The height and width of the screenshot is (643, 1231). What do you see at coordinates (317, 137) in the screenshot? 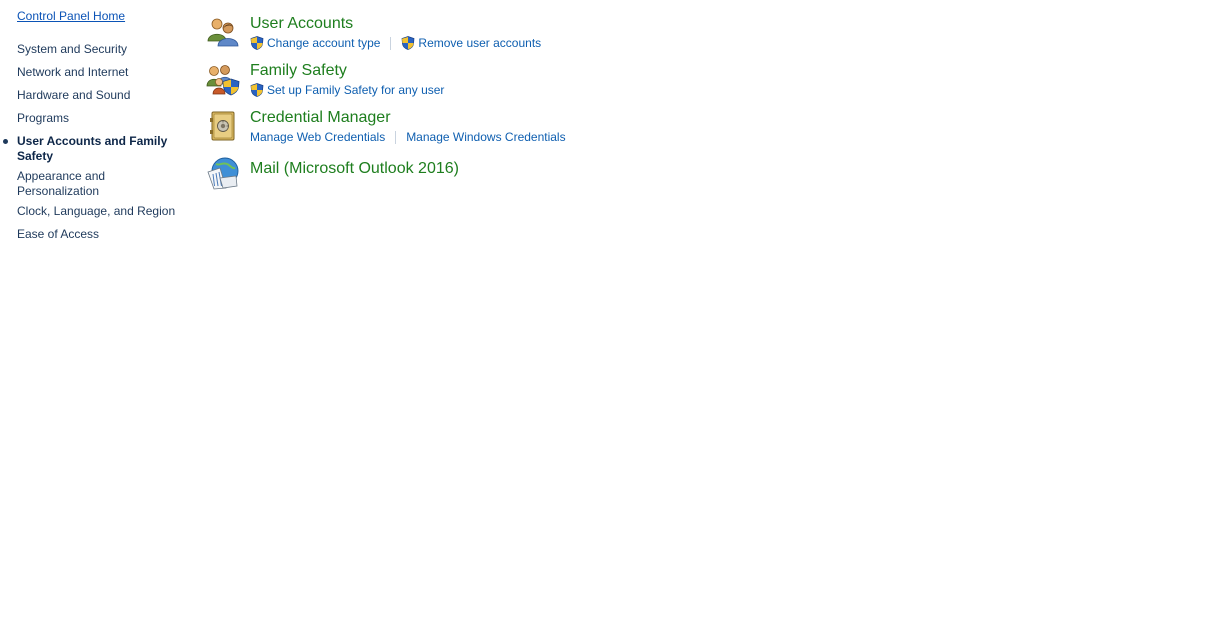
I see `manage-web-credentials-link: Manage Web Credentials` at bounding box center [317, 137].